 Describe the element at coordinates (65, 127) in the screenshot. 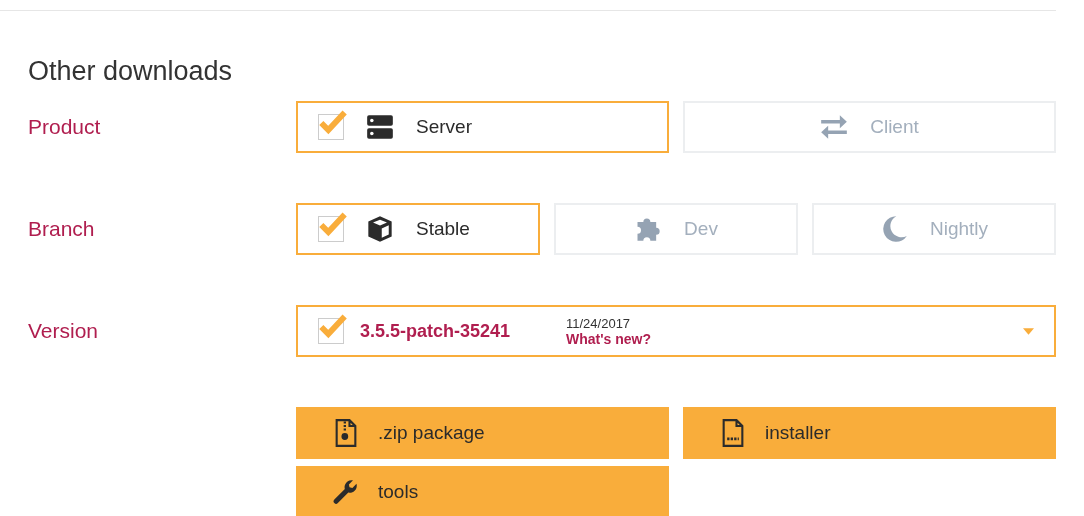

I see `field-label: Product` at that location.